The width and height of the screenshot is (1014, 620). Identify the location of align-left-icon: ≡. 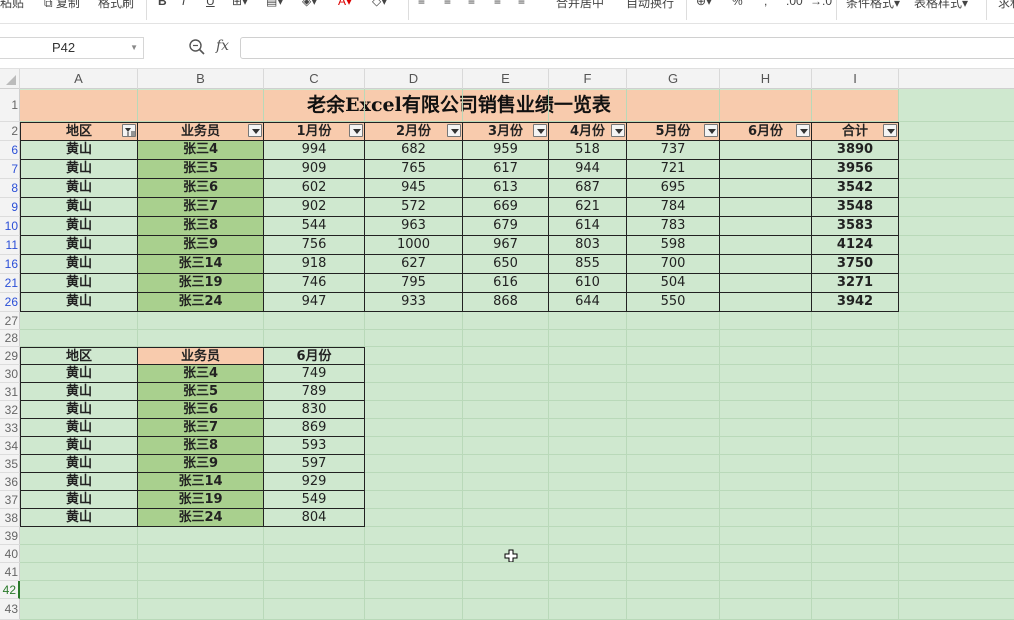
(421, 4).